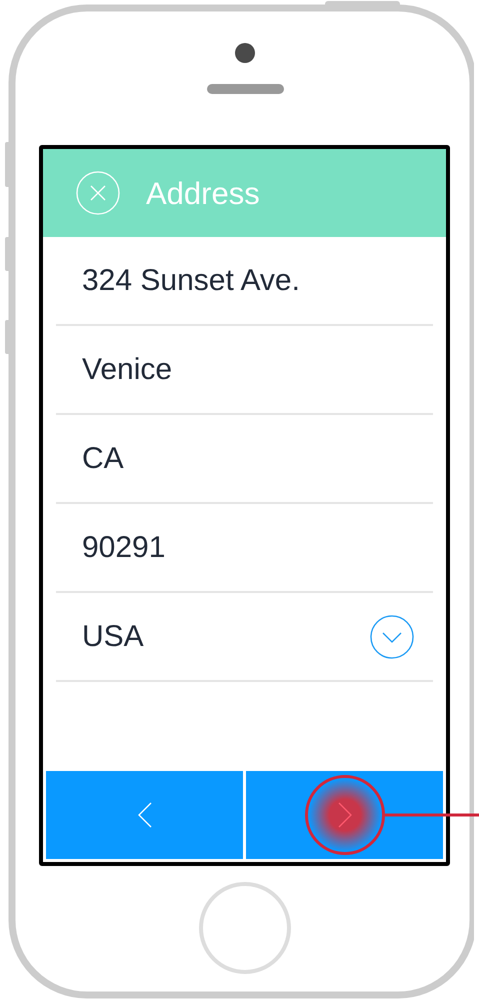 The image size is (479, 1000). I want to click on input-field: CA, so click(248, 458).